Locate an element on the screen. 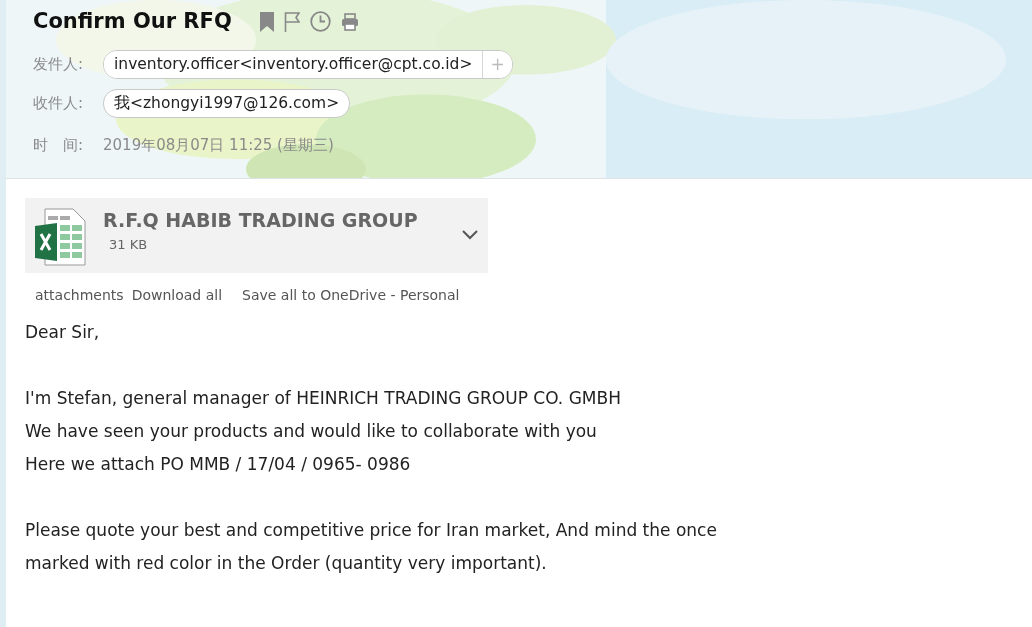 This screenshot has width=1032, height=627. spreadsheet-icon is located at coordinates (61, 237).